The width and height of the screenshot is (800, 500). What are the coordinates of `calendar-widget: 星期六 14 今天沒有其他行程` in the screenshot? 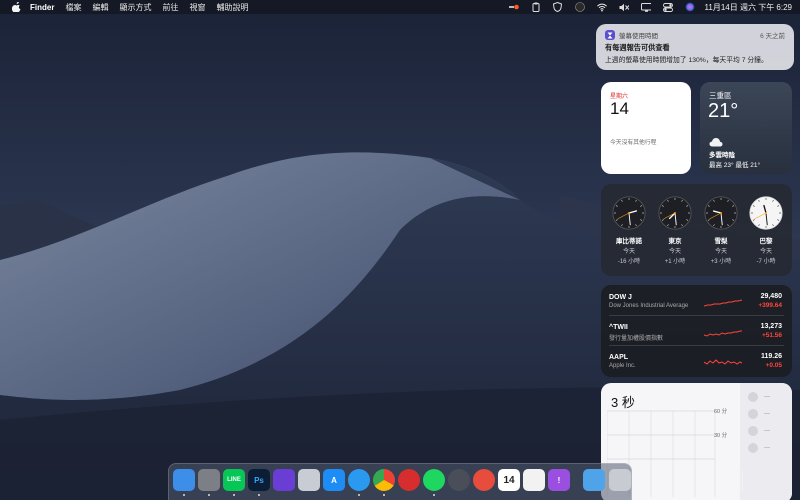 It's located at (646, 128).